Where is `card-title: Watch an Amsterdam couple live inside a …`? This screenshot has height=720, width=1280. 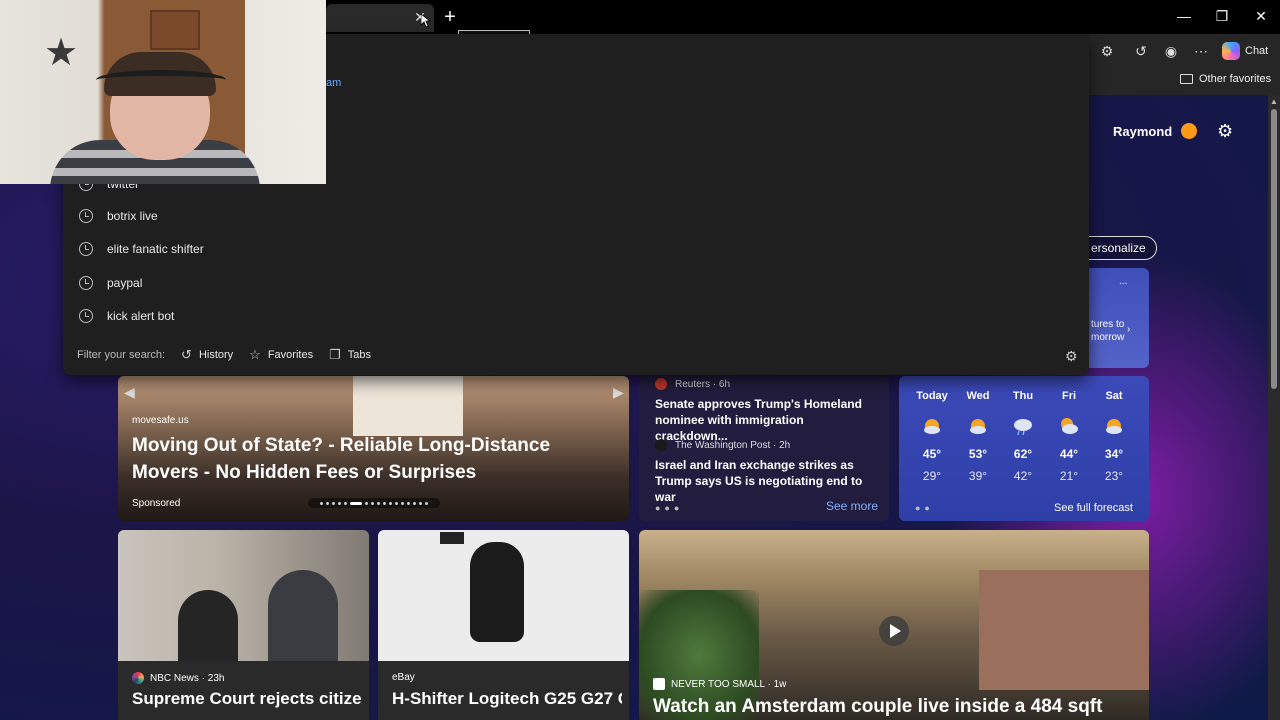
card-title: Watch an Amsterdam couple live inside a … is located at coordinates (893, 707).